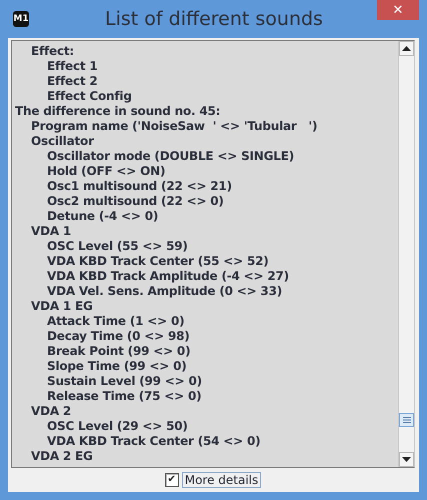  Describe the element at coordinates (205, 126) in the screenshot. I see `tree-item: Program name ('NoiseSaw ' <> 'Tubular ')` at that location.